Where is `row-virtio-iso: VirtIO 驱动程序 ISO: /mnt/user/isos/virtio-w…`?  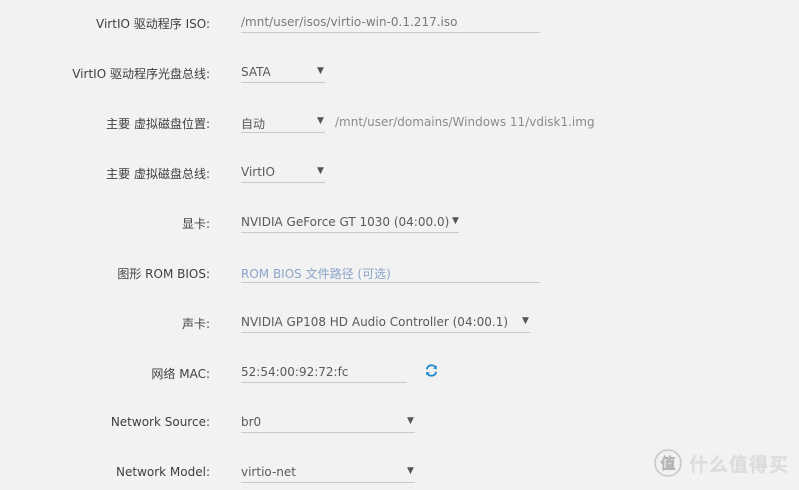
row-virtio-iso: VirtIO 驱动程序 ISO: /mnt/user/isos/virtio-w… is located at coordinates (399, 24).